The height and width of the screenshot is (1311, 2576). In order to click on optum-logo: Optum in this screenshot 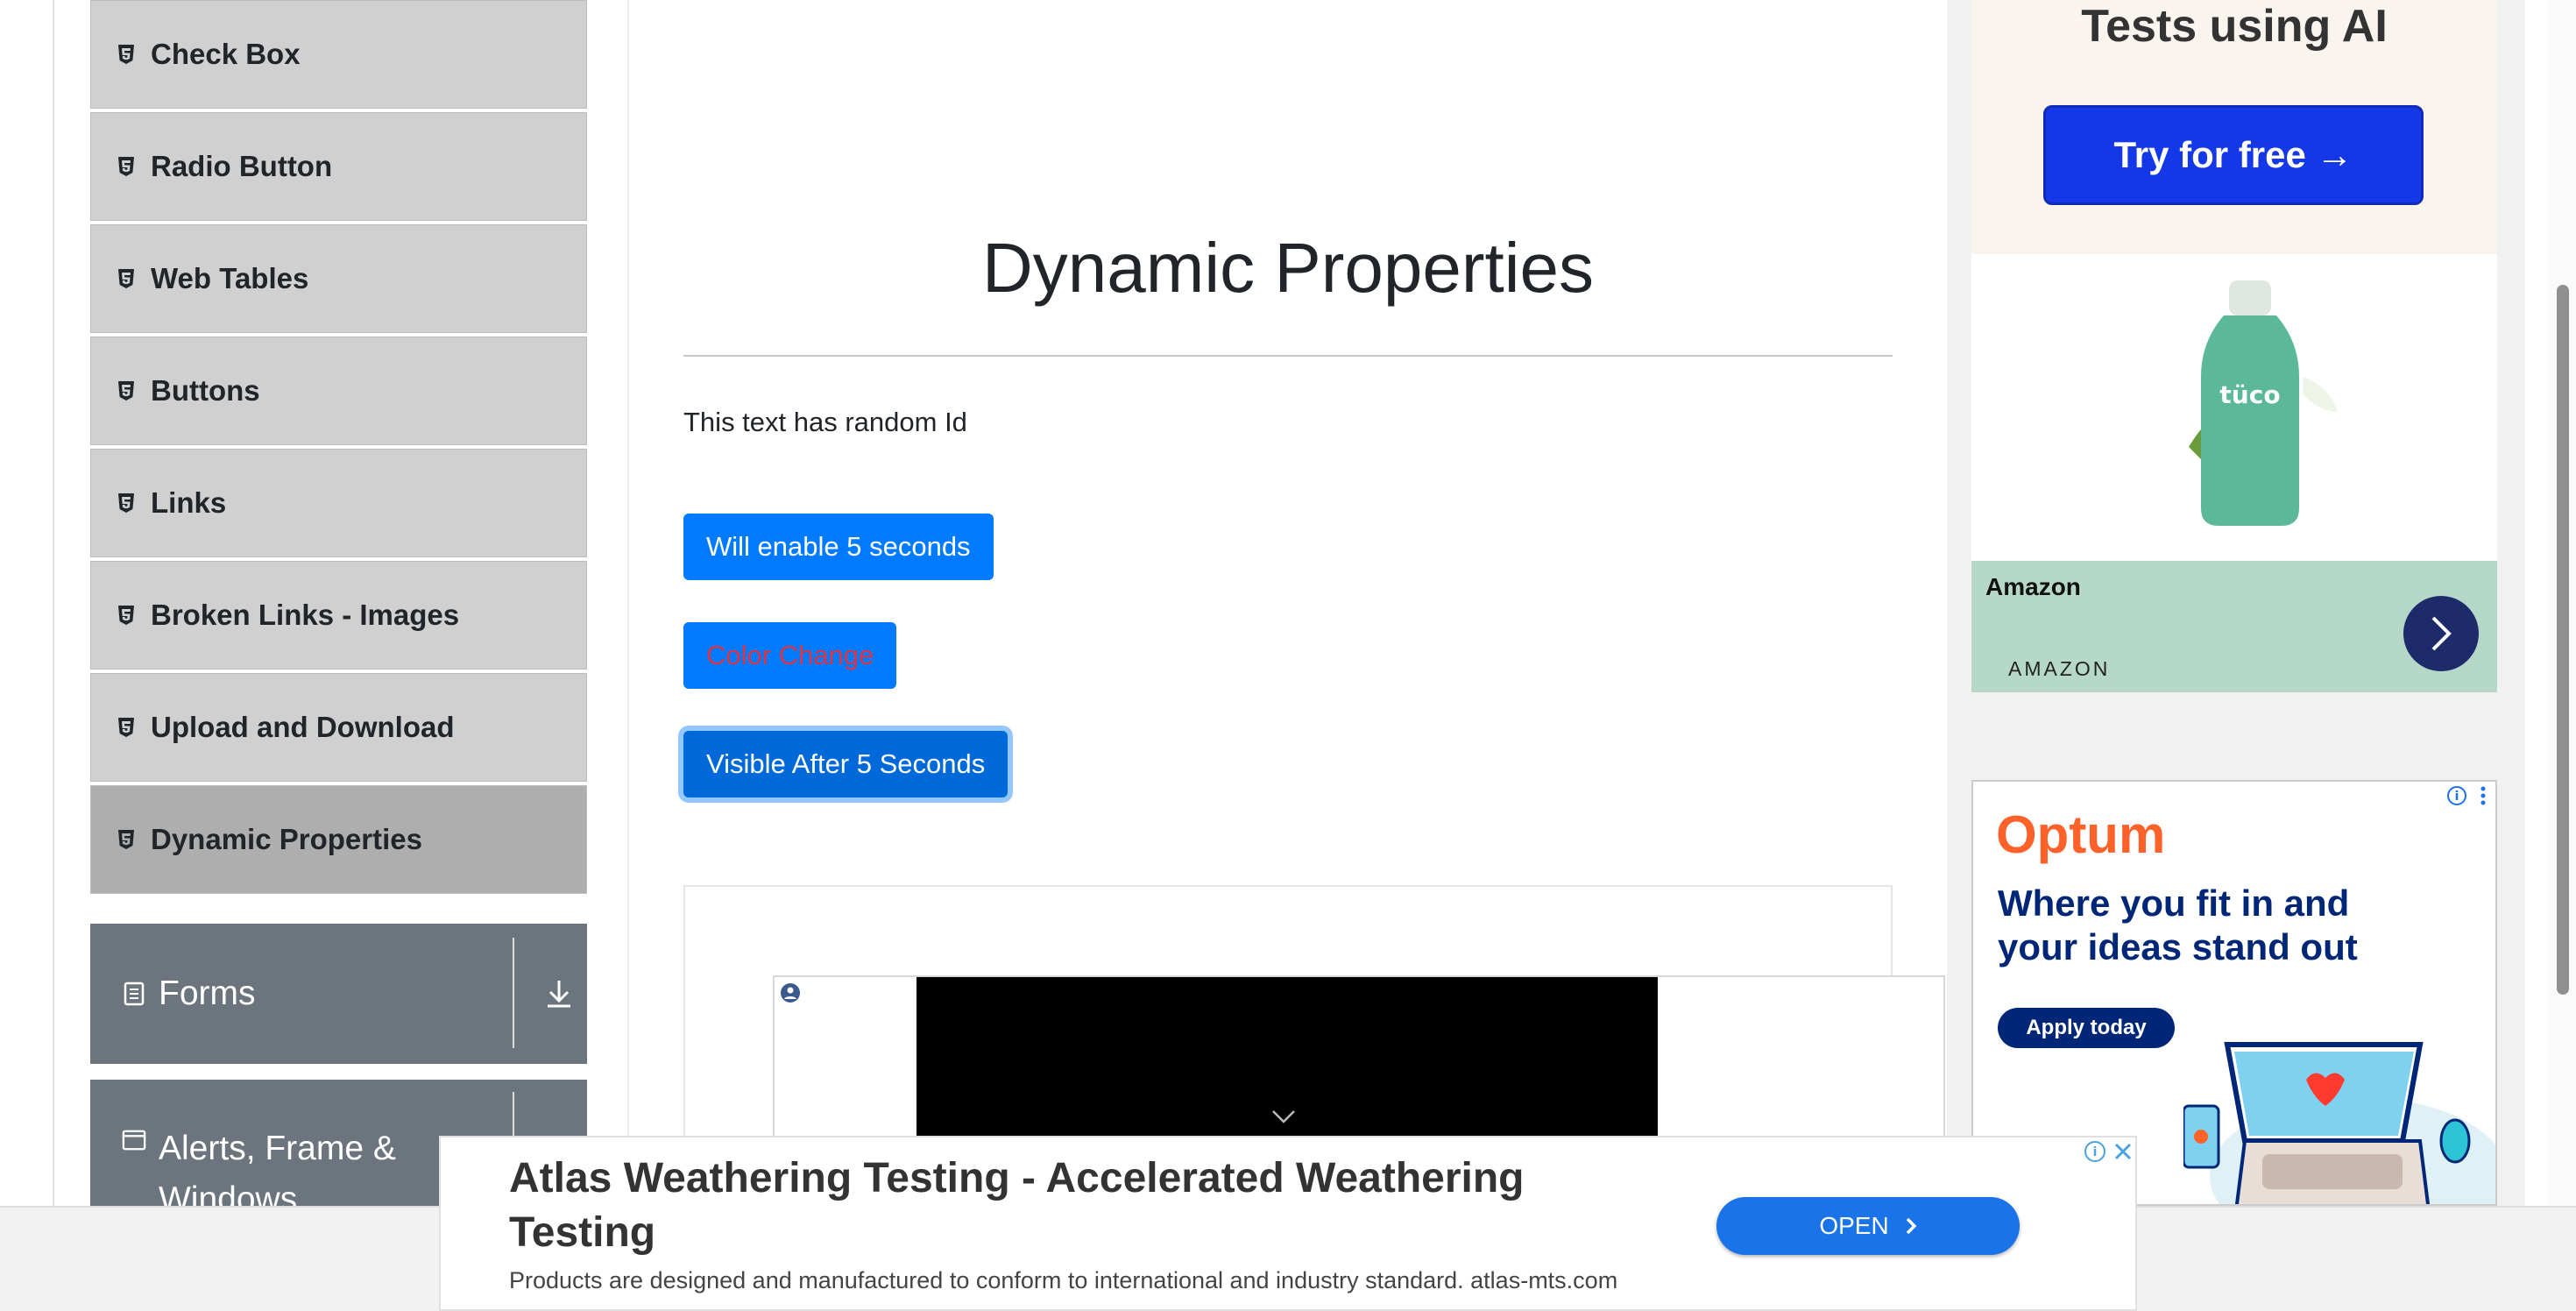, I will do `click(2081, 835)`.